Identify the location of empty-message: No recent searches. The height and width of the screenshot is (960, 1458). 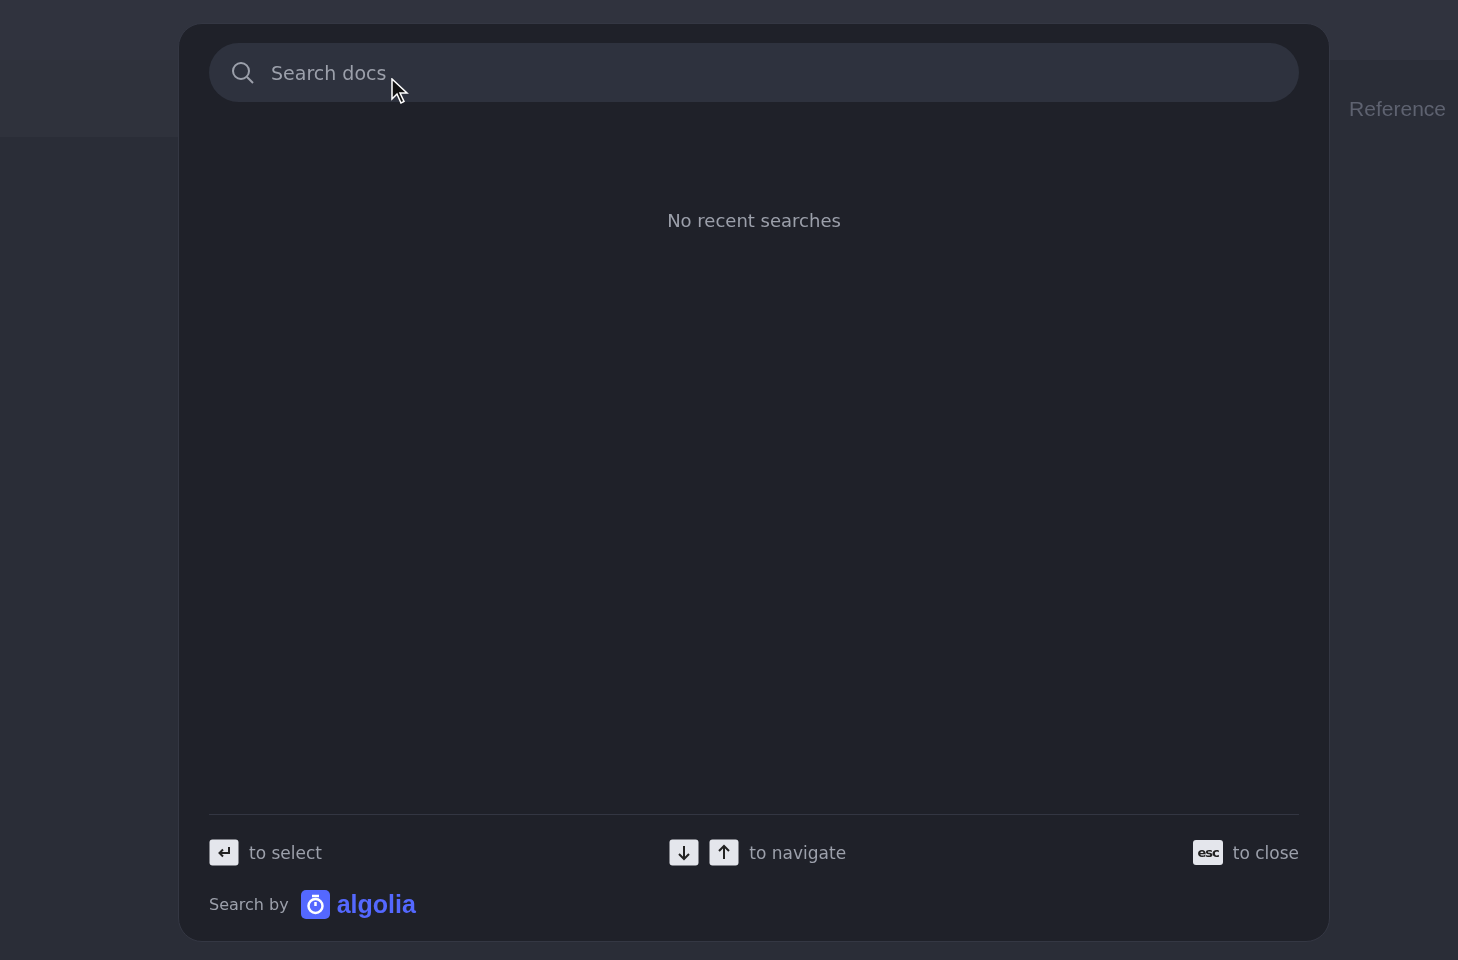
(754, 220).